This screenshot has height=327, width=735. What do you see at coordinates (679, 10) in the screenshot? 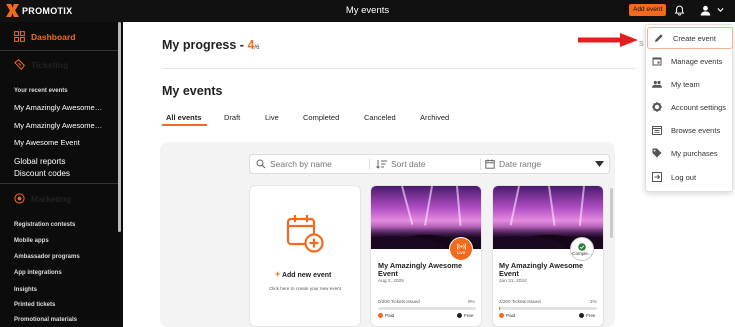
I see `bell-icon` at bounding box center [679, 10].